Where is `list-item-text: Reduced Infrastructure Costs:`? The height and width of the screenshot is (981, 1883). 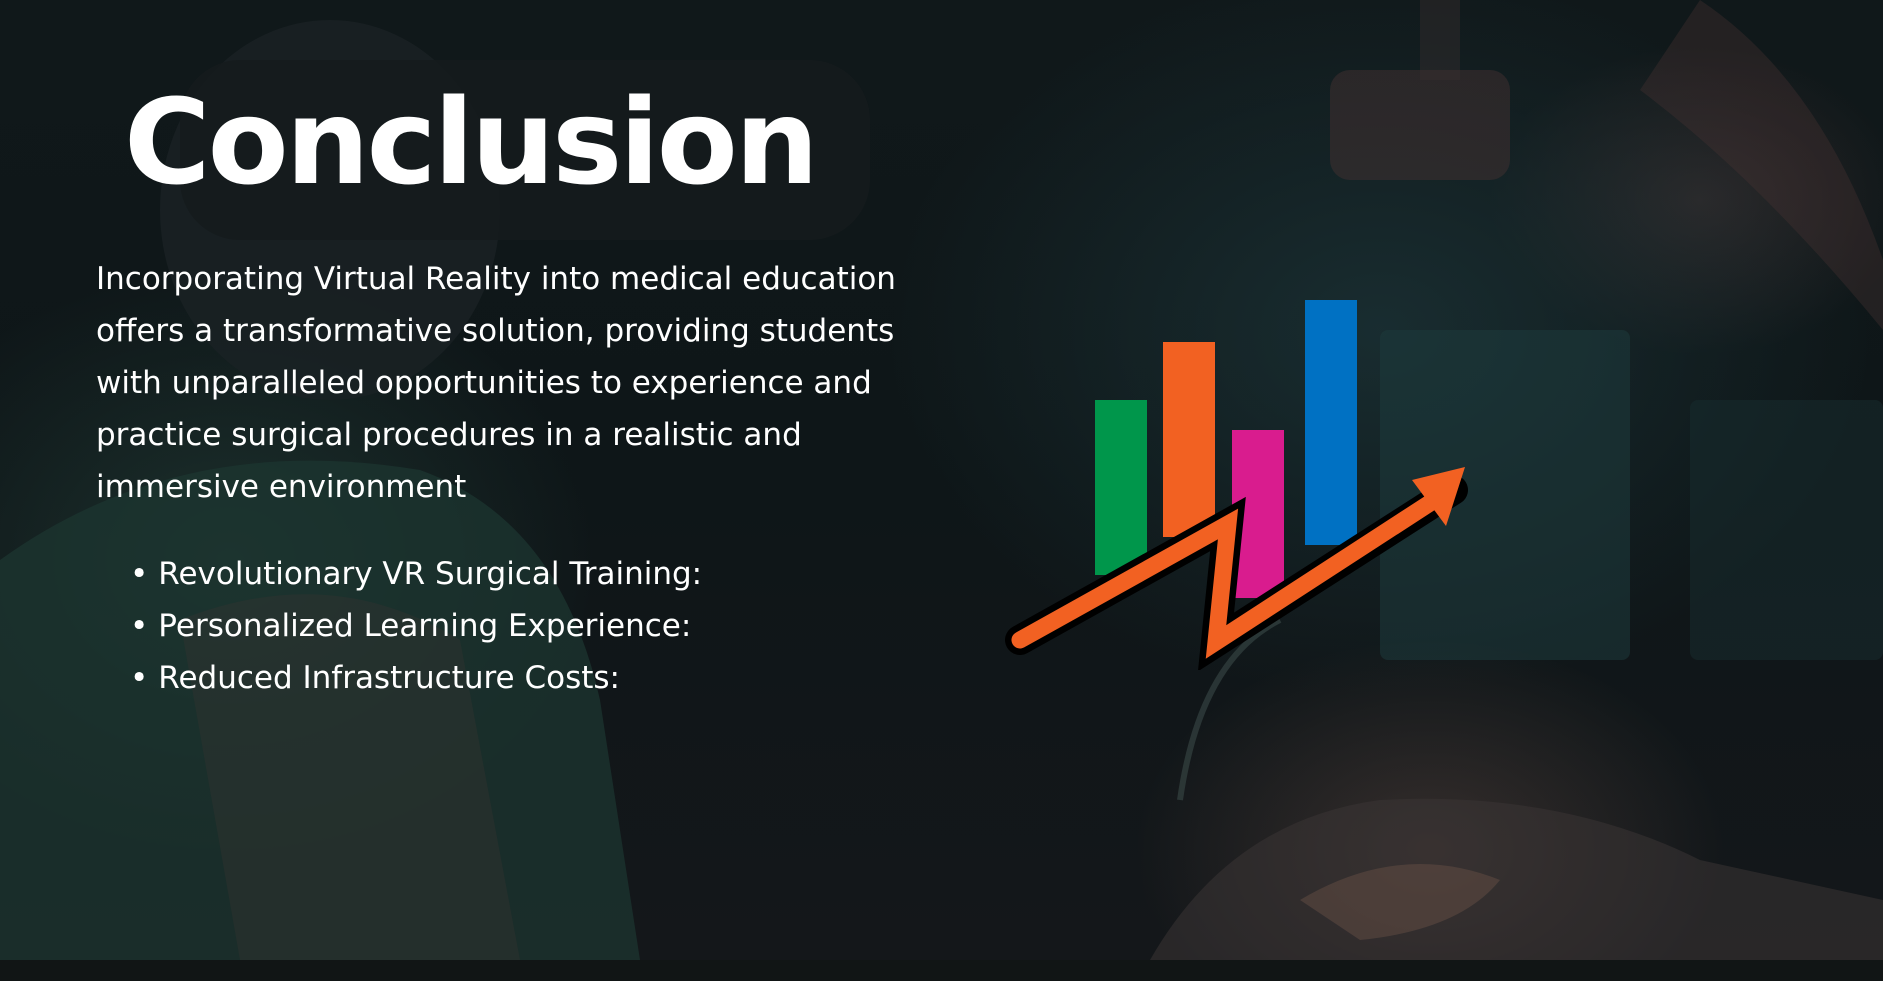
list-item-text: Reduced Infrastructure Costs: is located at coordinates (389, 678).